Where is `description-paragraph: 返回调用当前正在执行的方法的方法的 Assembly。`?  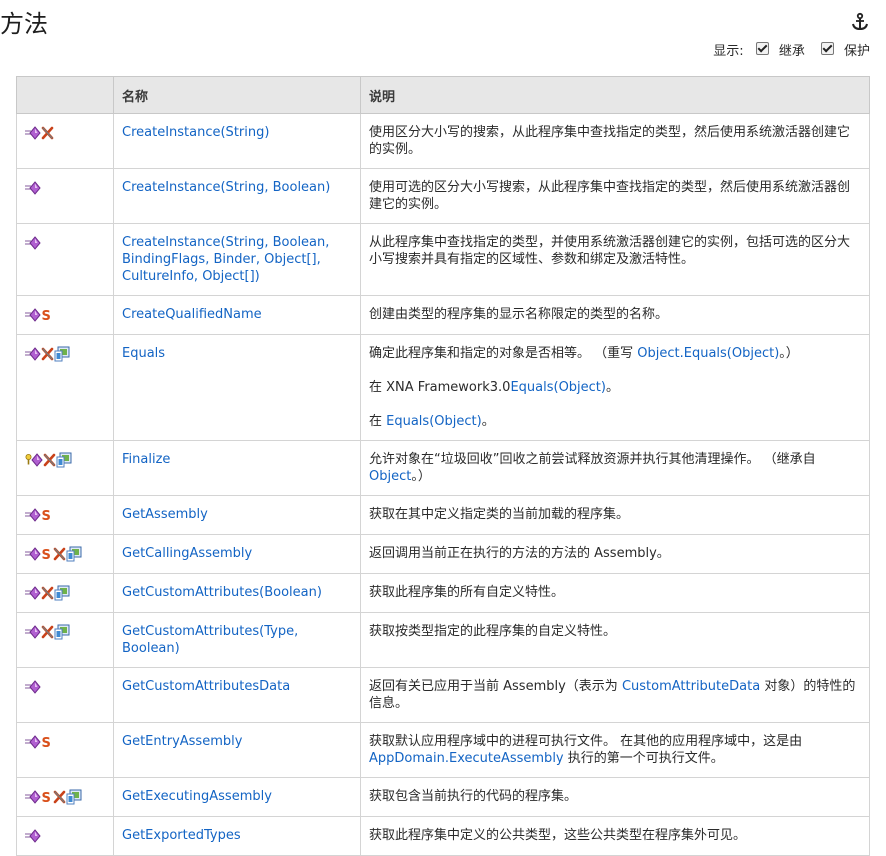 description-paragraph: 返回调用当前正在执行的方法的方法的 Assembly。 is located at coordinates (615, 553).